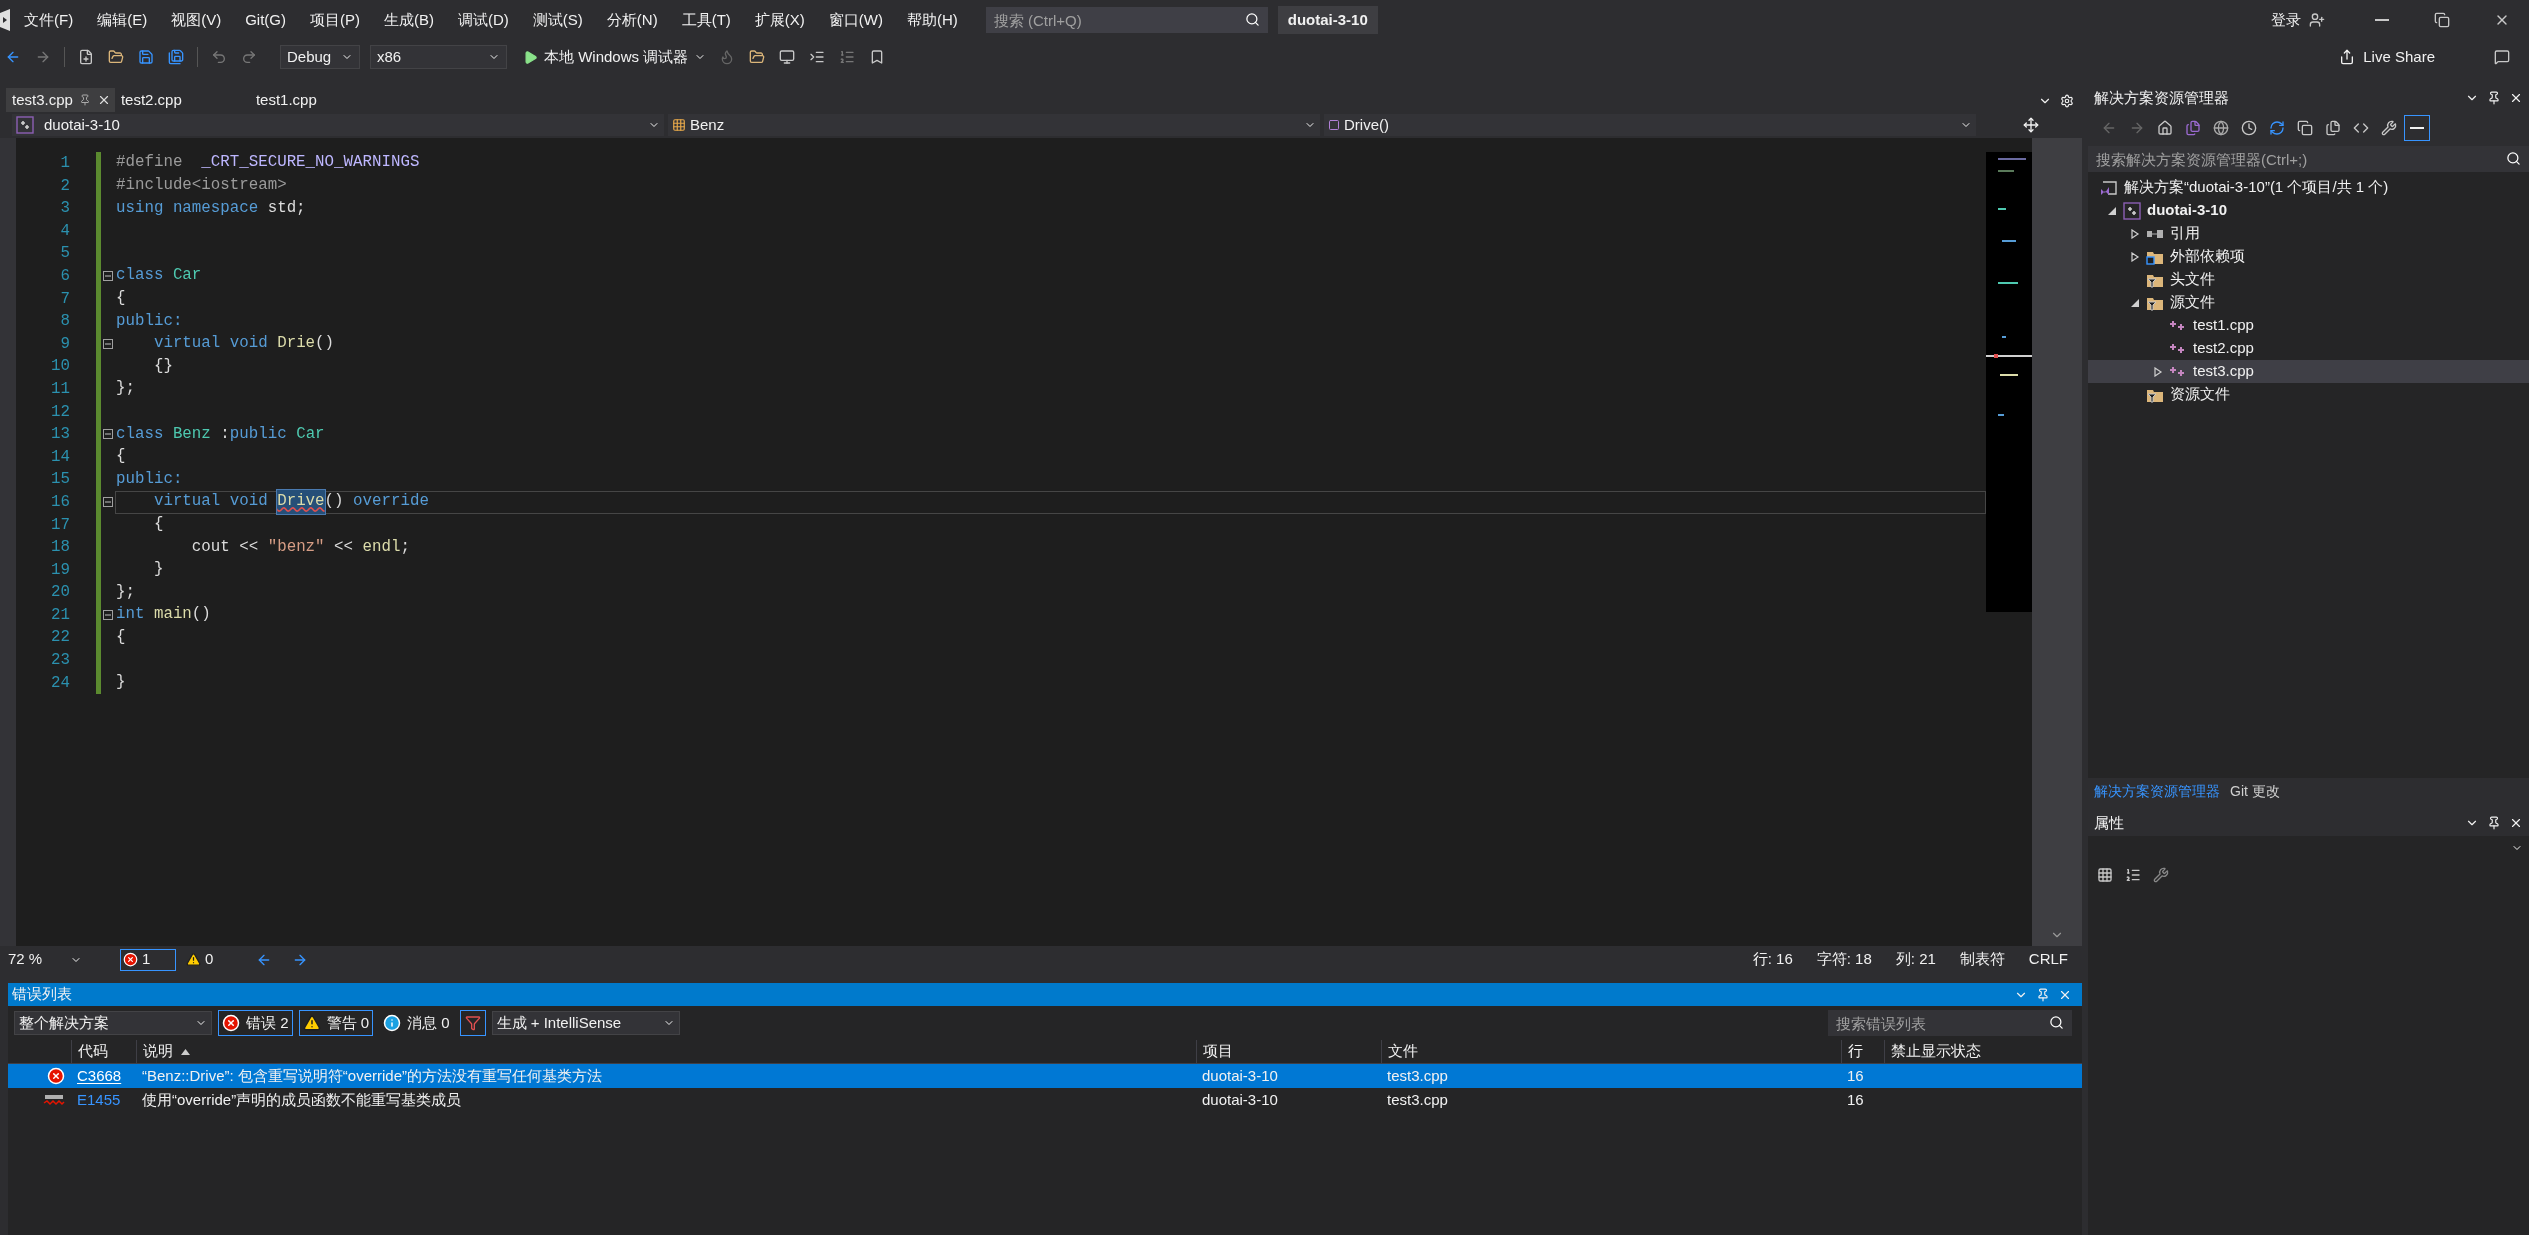 This screenshot has height=1235, width=2529. Describe the element at coordinates (64, 276) in the screenshot. I see `line-number: 6` at that location.